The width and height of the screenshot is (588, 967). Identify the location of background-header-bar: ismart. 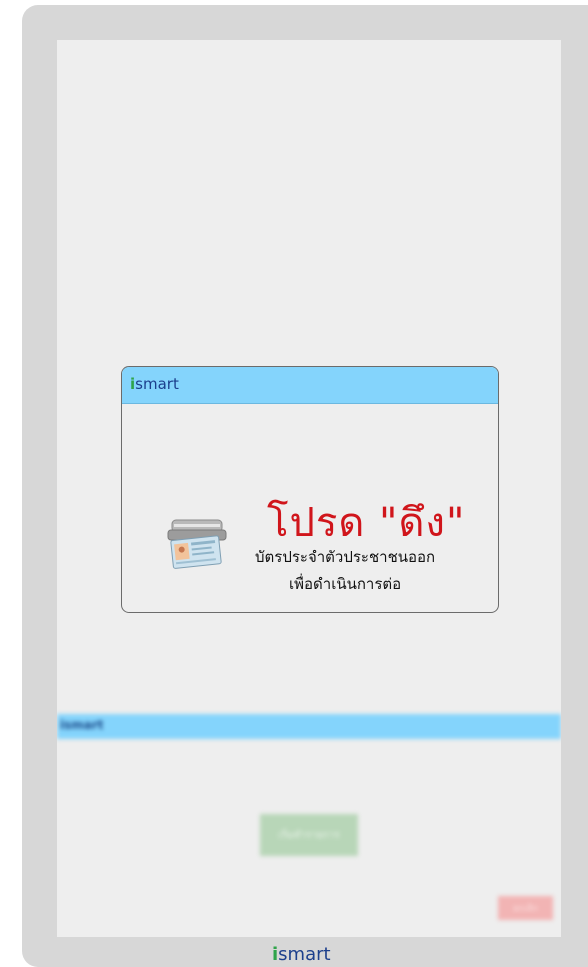
(309, 726).